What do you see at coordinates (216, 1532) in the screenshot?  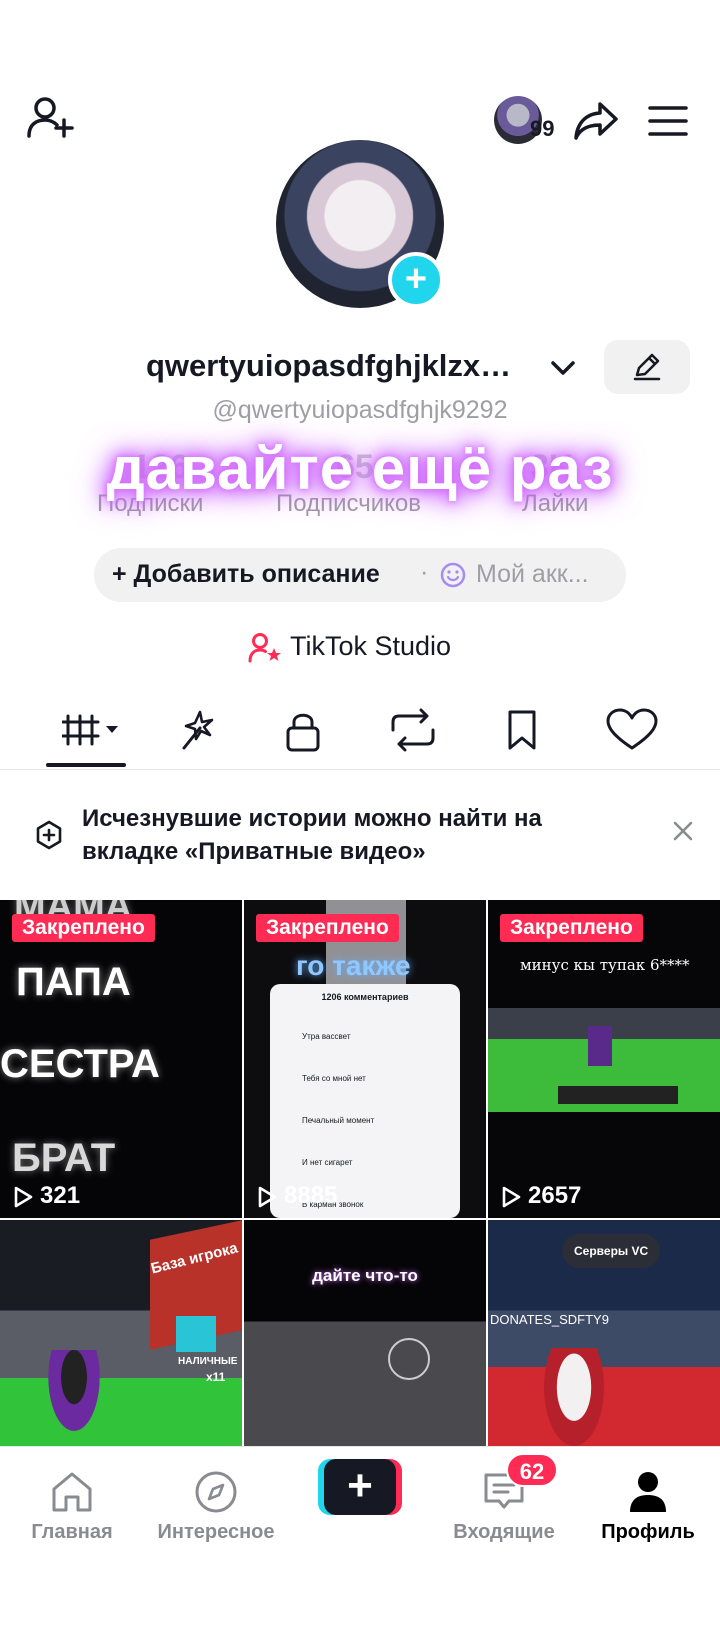 I see `nav-discover-label: Интересное` at bounding box center [216, 1532].